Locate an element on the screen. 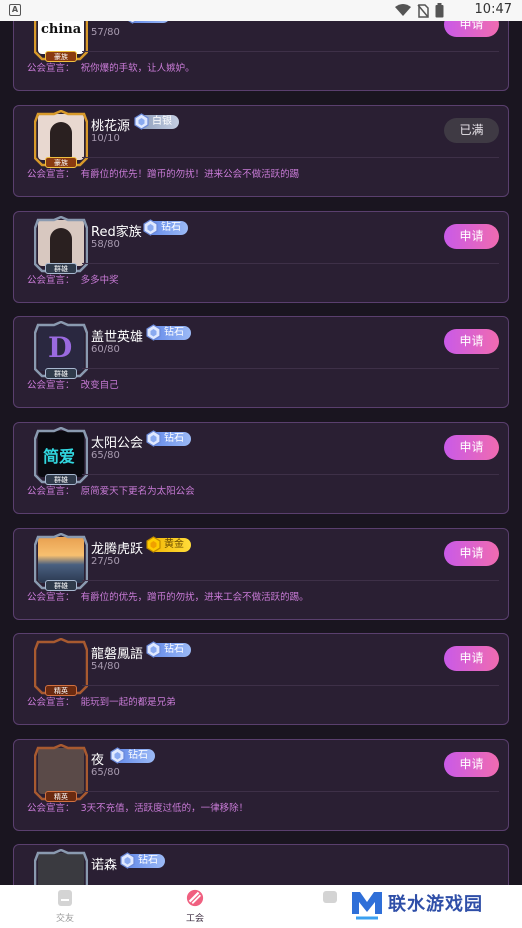 Image resolution: width=522 pixels, height=928 pixels. watermark-text: 联水游戏园 is located at coordinates (435, 904).